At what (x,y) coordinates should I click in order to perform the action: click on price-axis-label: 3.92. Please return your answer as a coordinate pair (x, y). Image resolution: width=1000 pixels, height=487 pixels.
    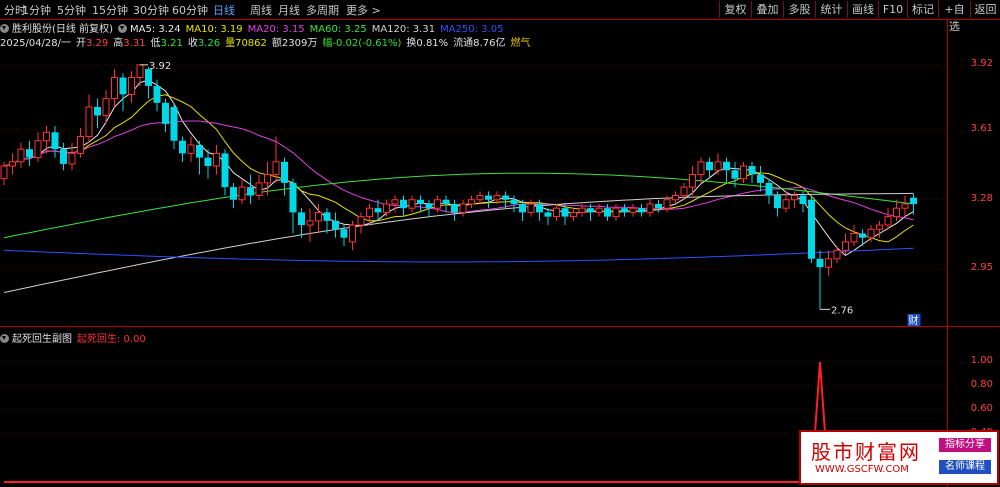
    Looking at the image, I should click on (981, 63).